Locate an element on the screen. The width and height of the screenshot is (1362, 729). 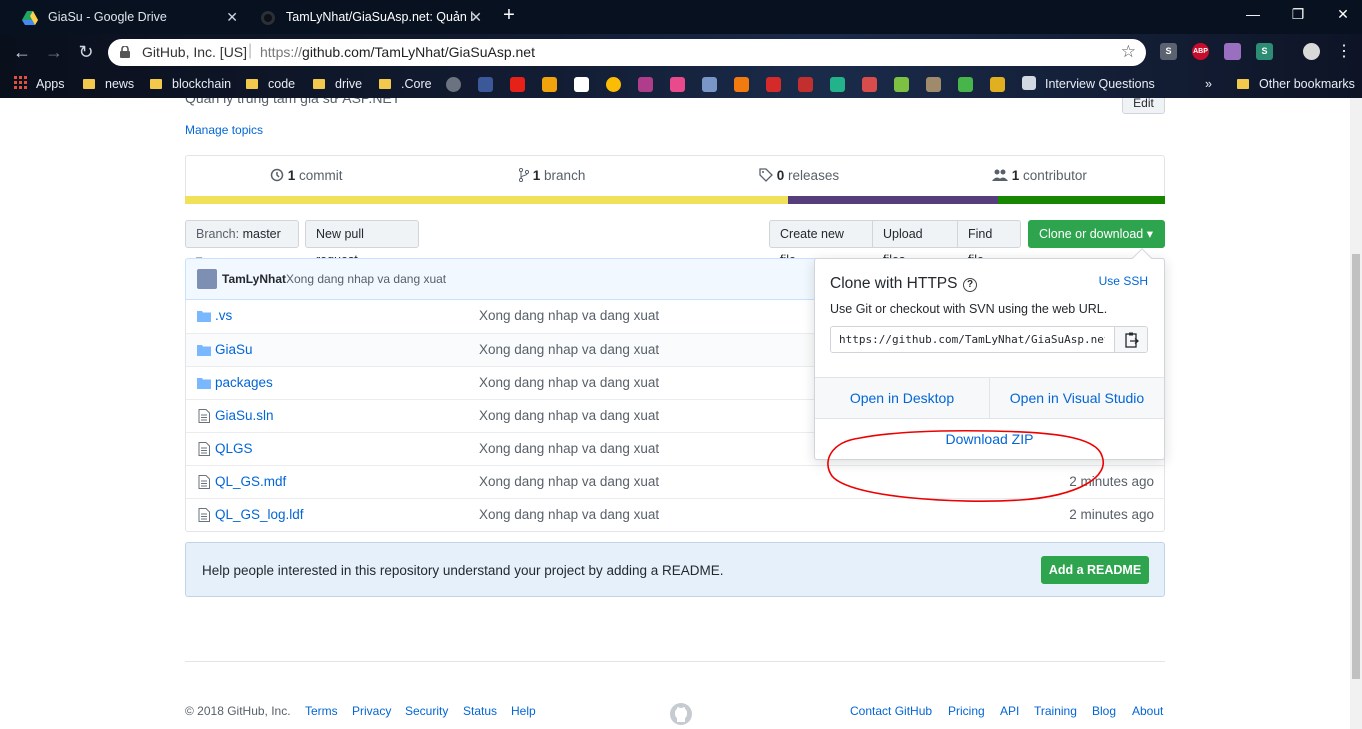
bookmark-green-icon is located at coordinates (965, 84).